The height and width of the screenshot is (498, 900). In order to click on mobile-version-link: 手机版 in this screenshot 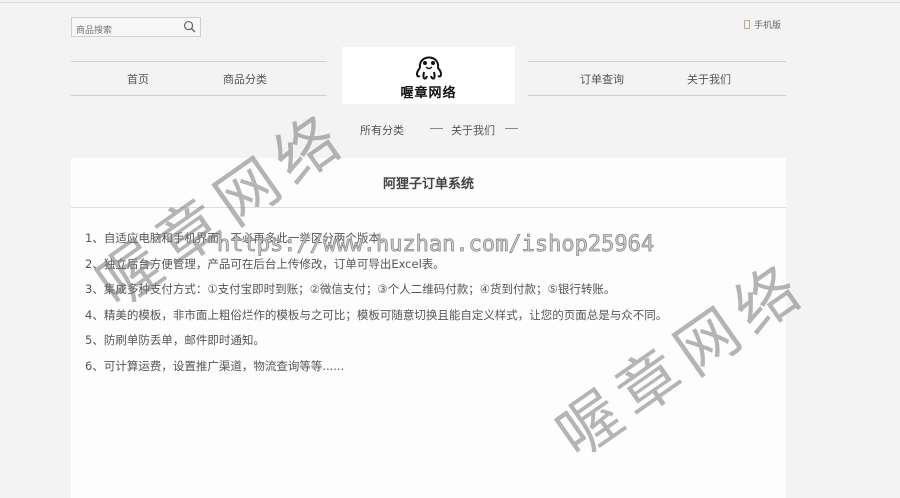, I will do `click(762, 24)`.